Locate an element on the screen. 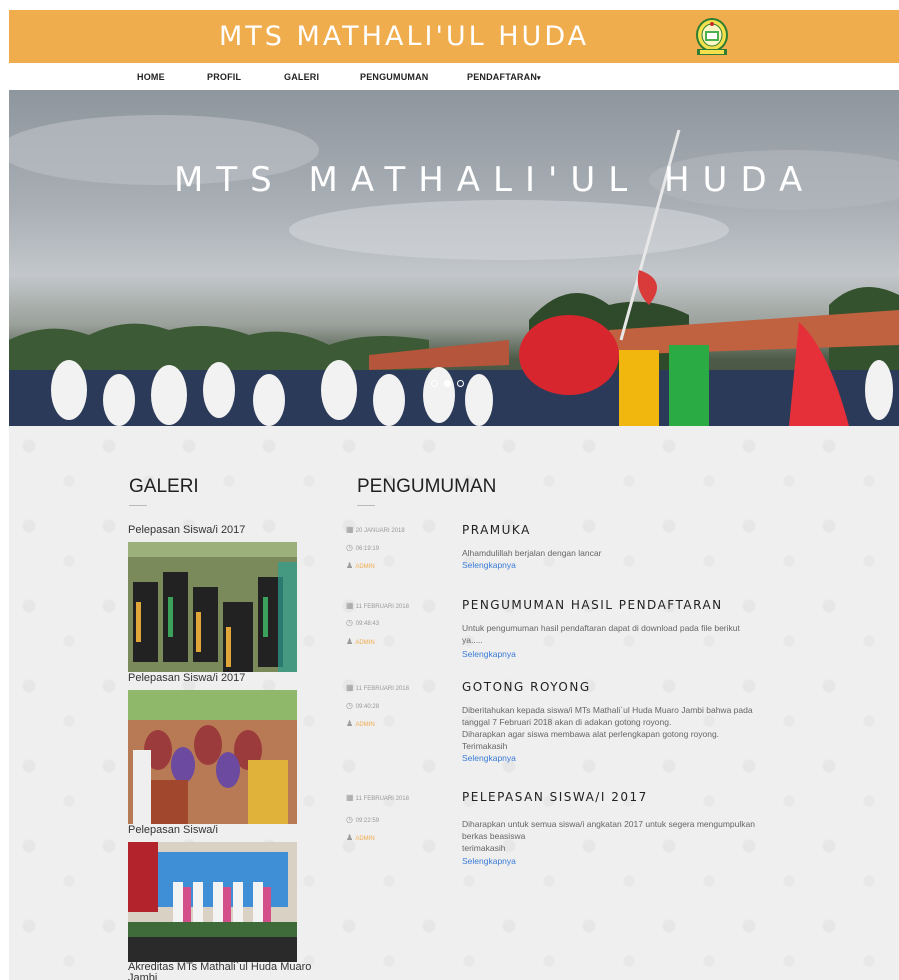 This screenshot has width=899, height=980. announcement-title: GOTONG ROYONG is located at coordinates (526, 687).